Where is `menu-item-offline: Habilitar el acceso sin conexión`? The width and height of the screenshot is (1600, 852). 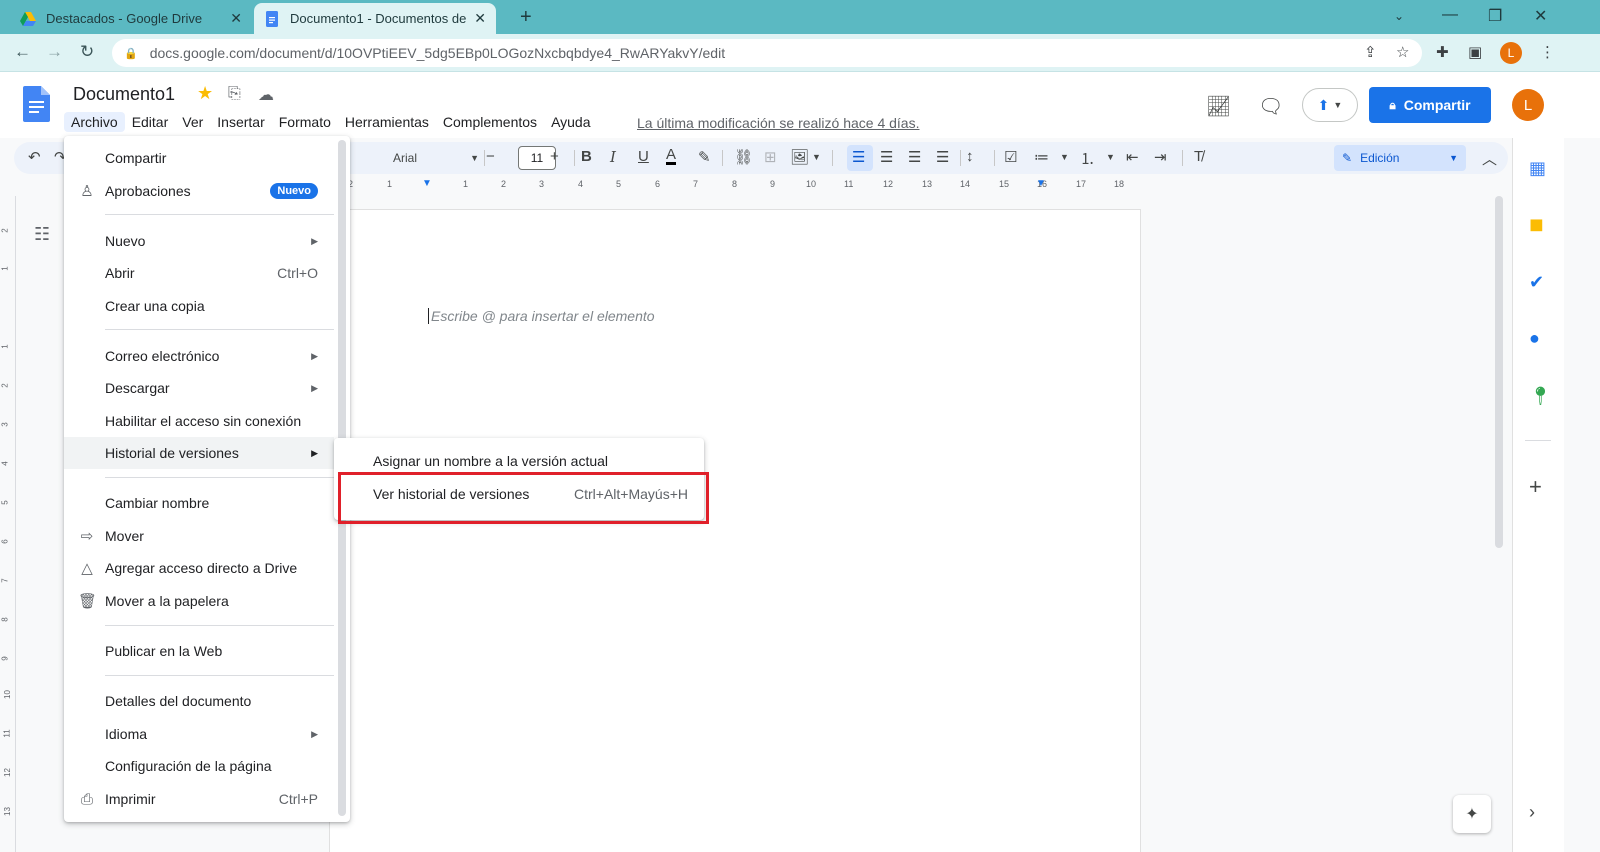 menu-item-offline: Habilitar el acceso sin conexión is located at coordinates (199, 421).